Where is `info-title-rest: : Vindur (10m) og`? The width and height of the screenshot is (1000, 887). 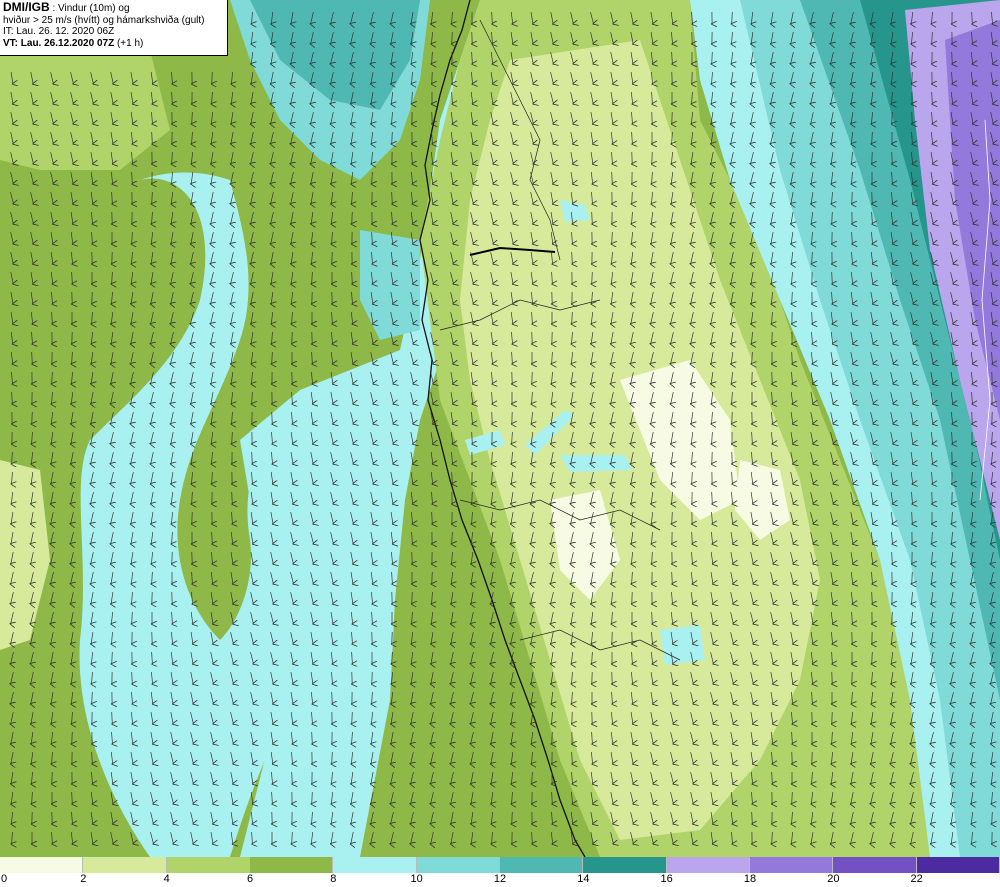
info-title-rest: : Vindur (10m) og is located at coordinates (89, 8).